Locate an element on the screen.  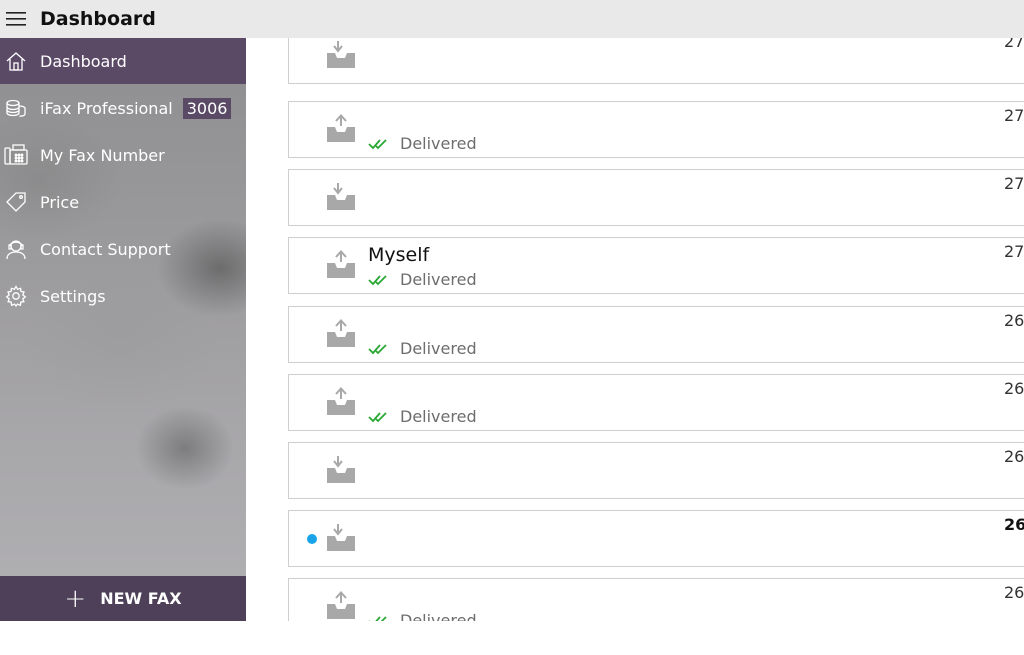
new-fax-label: NEW FAX is located at coordinates (141, 598).